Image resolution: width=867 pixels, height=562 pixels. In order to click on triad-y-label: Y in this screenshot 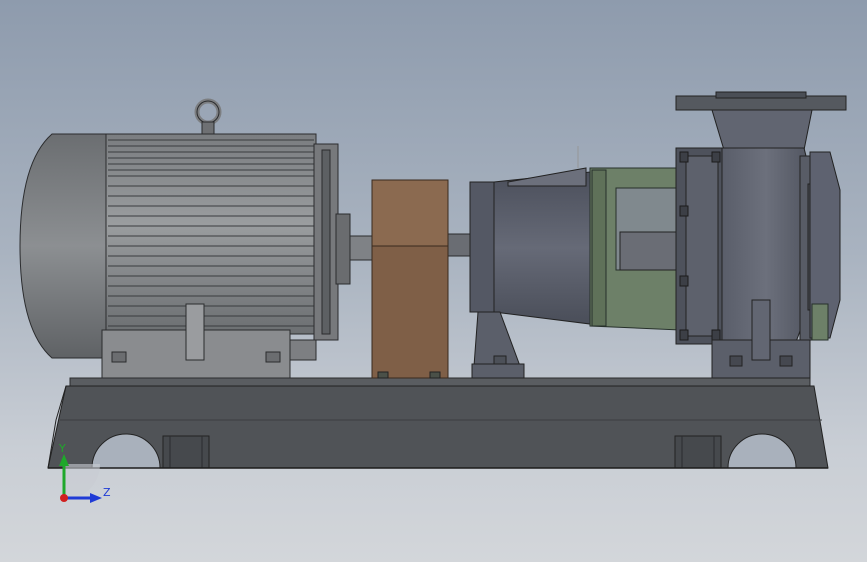, I will do `click(62, 448)`.